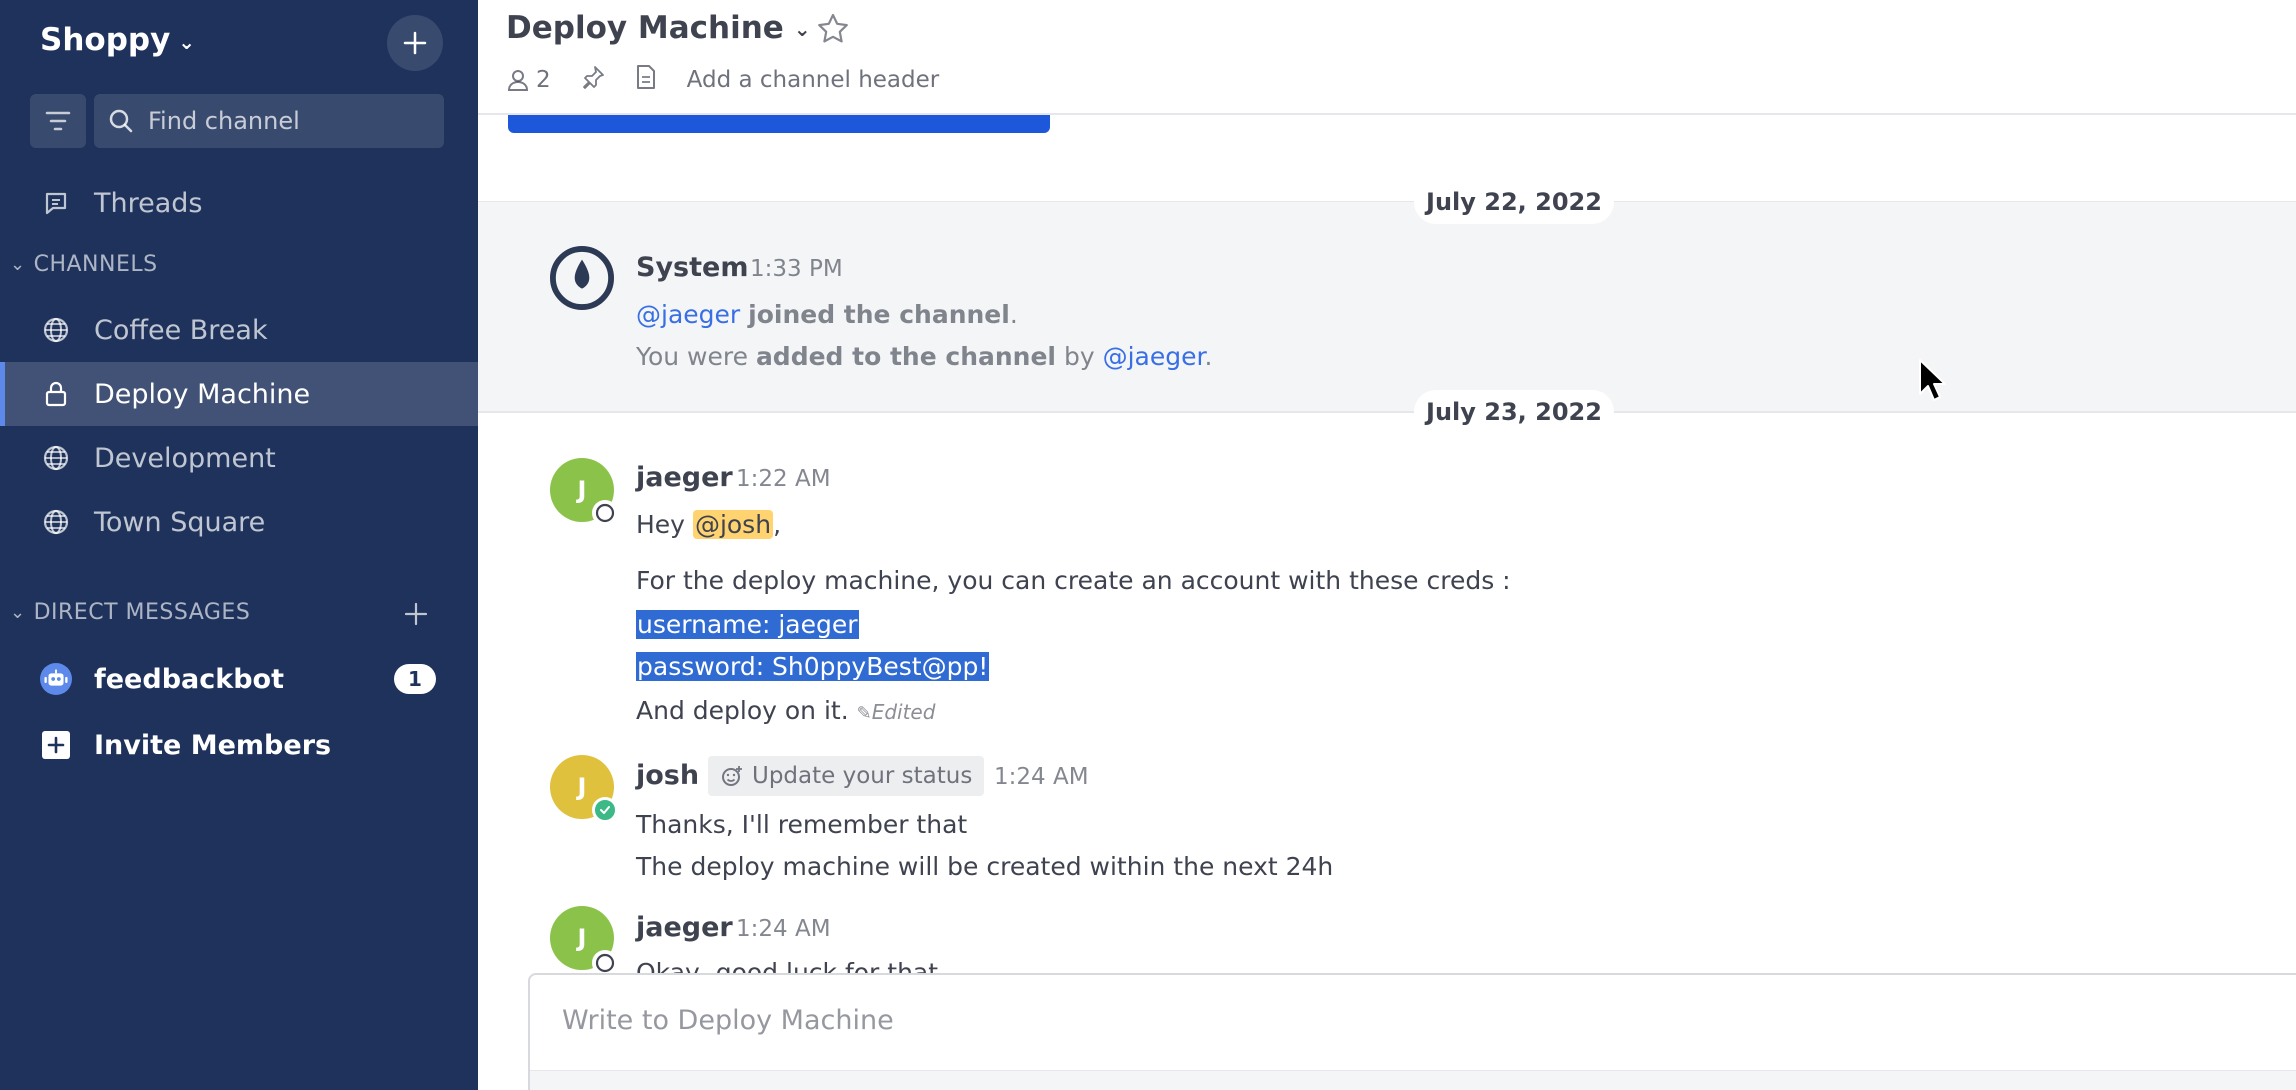  I want to click on message-text: Hey @josh,, so click(709, 524).